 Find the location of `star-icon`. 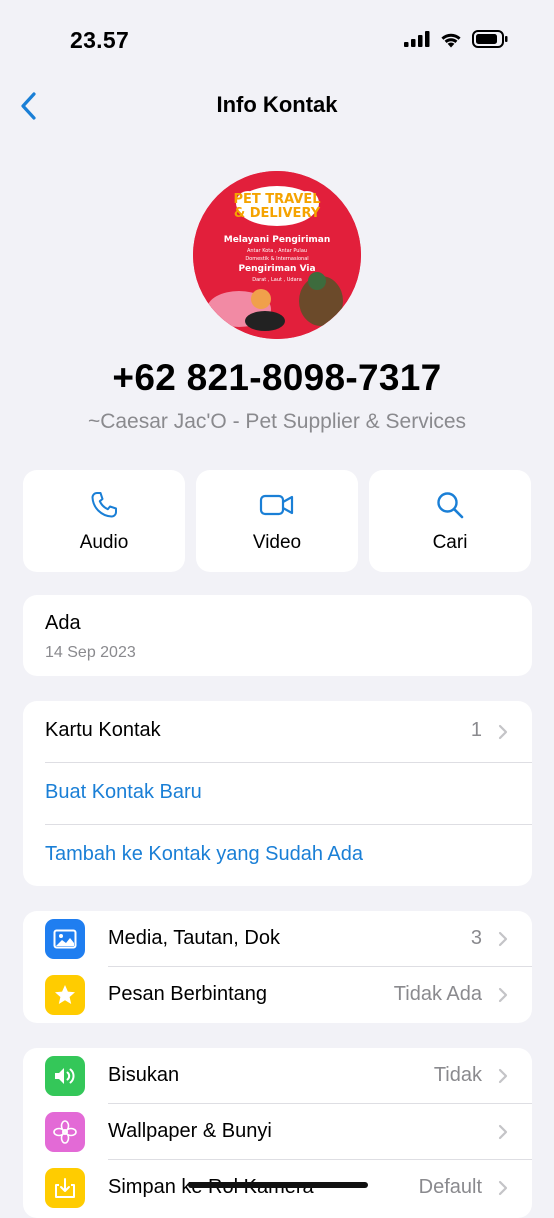

star-icon is located at coordinates (65, 995).